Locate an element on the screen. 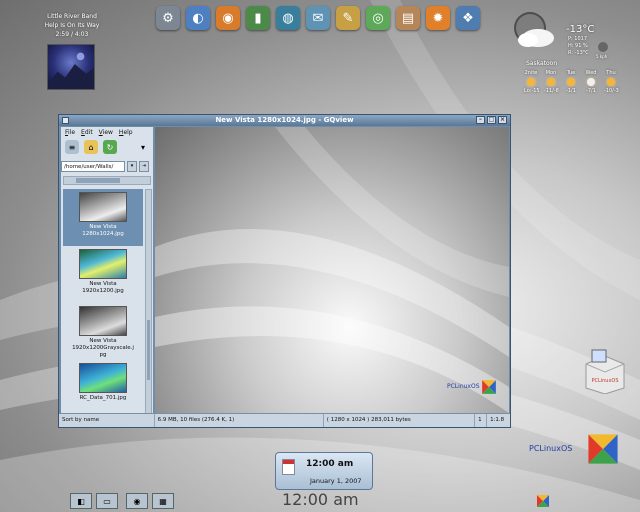  horizontal-scrollbar is located at coordinates (107, 180).